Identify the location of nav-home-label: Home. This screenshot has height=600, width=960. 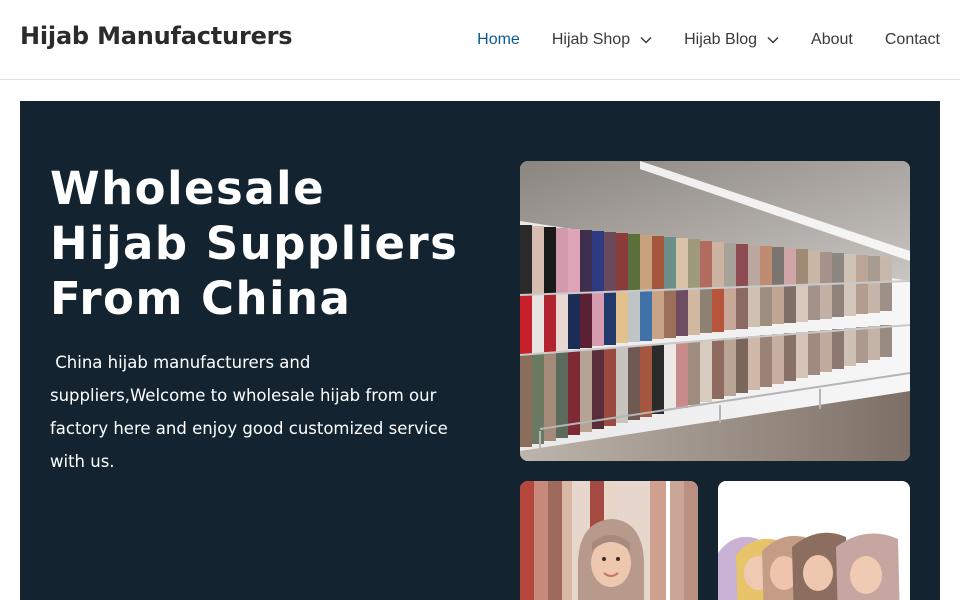
(498, 39).